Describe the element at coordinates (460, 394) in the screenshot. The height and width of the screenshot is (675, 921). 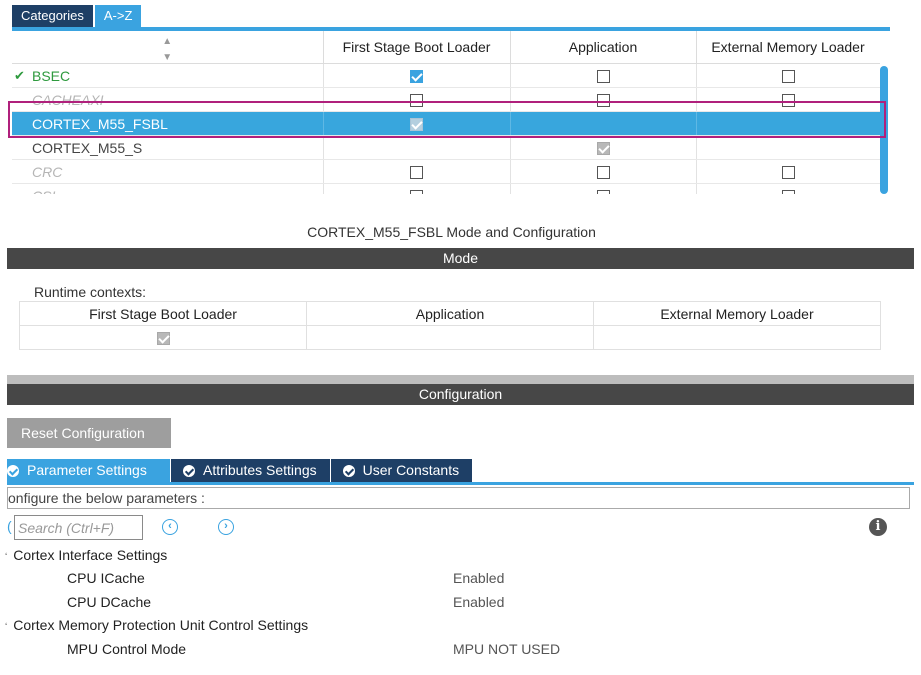
I see `configuration-section-bar: Configuration` at that location.